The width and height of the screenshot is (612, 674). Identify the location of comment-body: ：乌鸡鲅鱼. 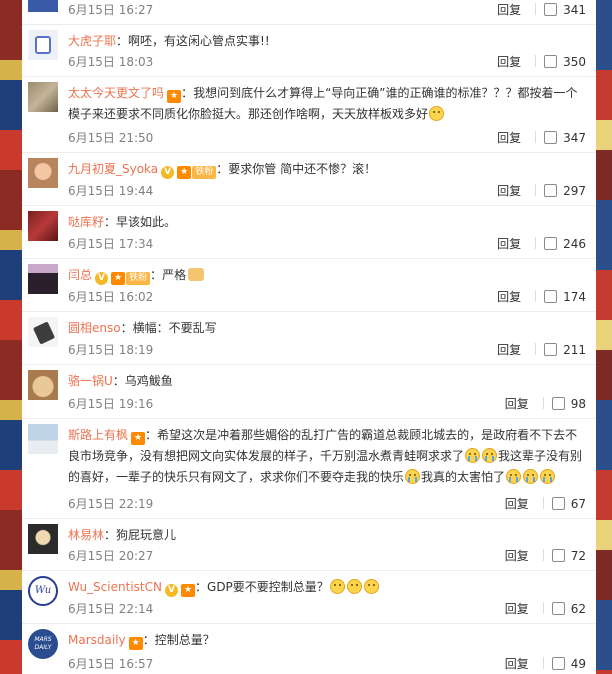
(142, 381).